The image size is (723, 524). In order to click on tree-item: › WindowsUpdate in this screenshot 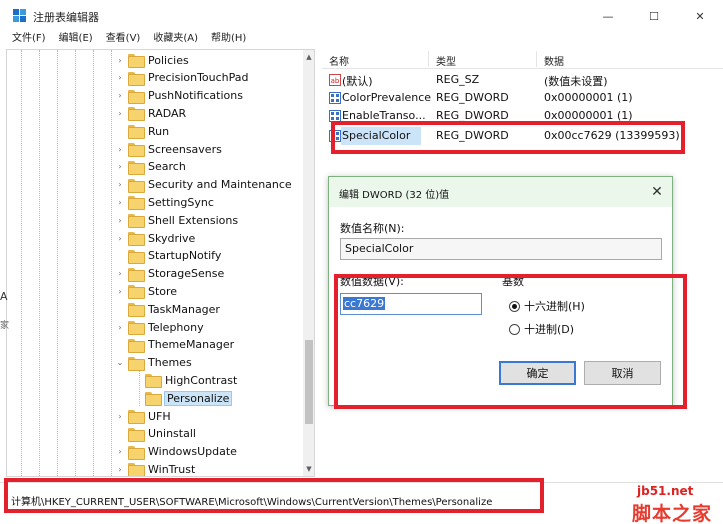, I will do `click(176, 452)`.